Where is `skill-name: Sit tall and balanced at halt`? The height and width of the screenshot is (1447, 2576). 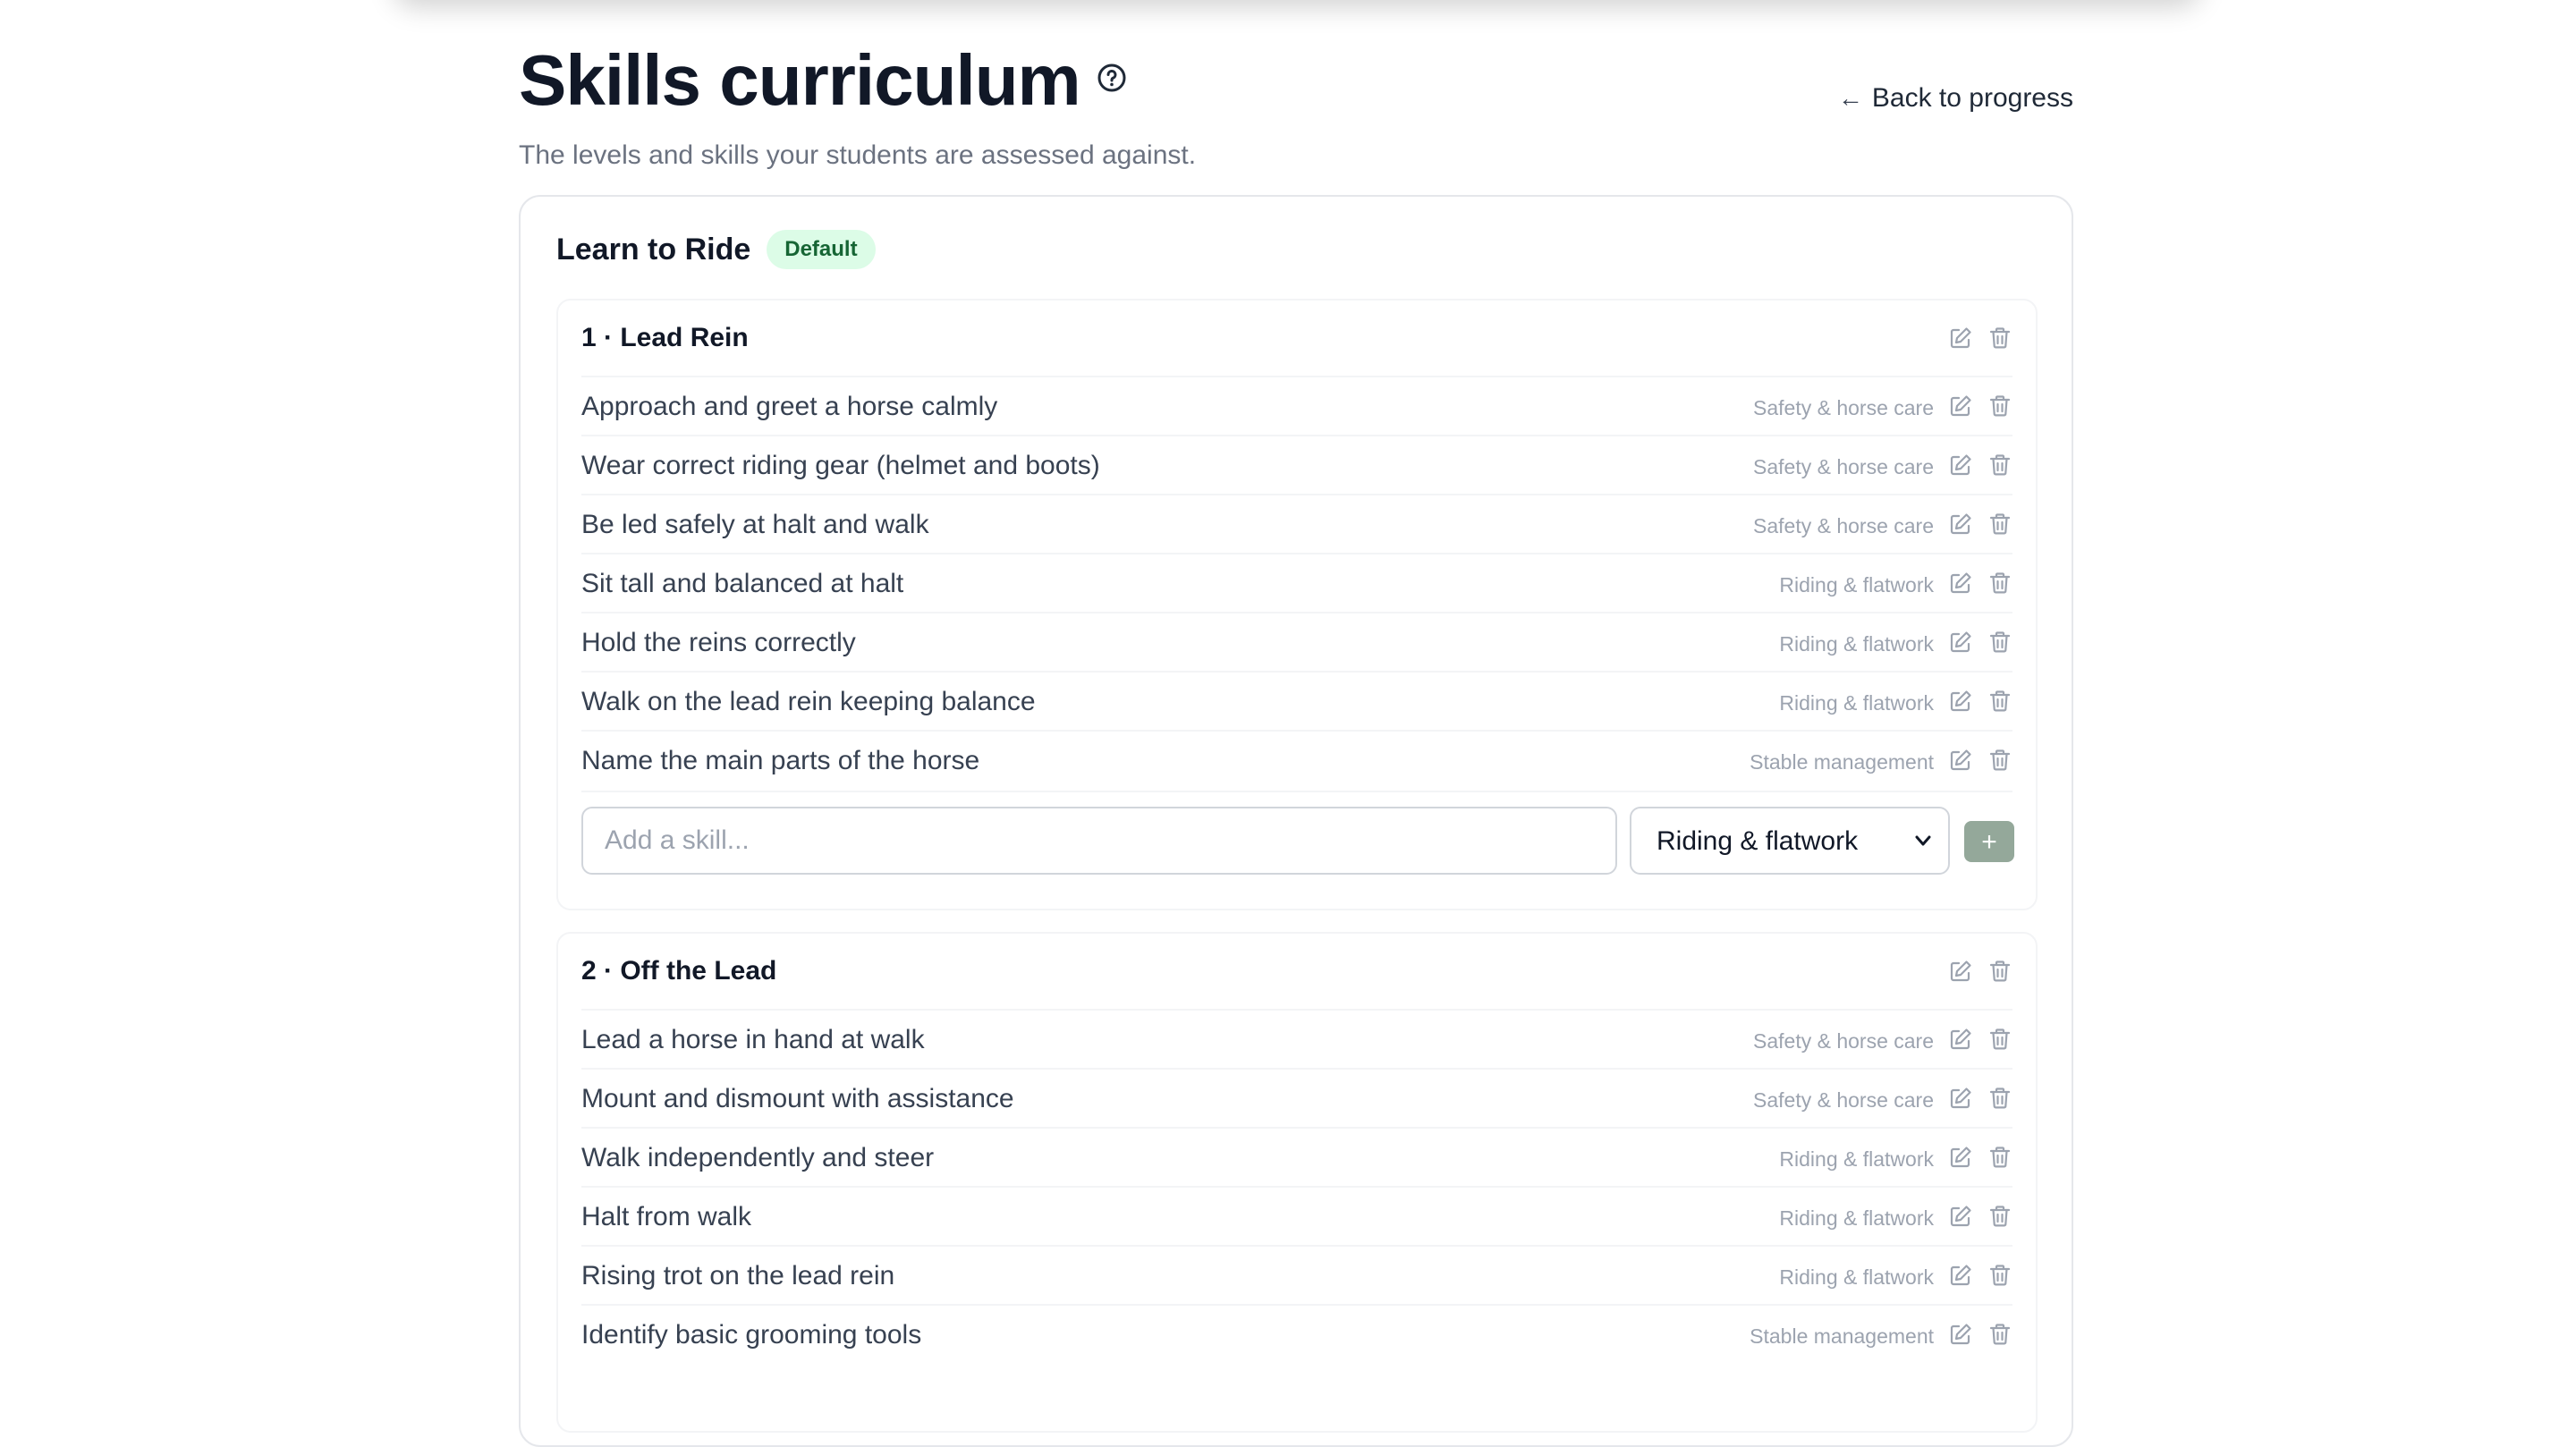
skill-name: Sit tall and balanced at halt is located at coordinates (742, 583).